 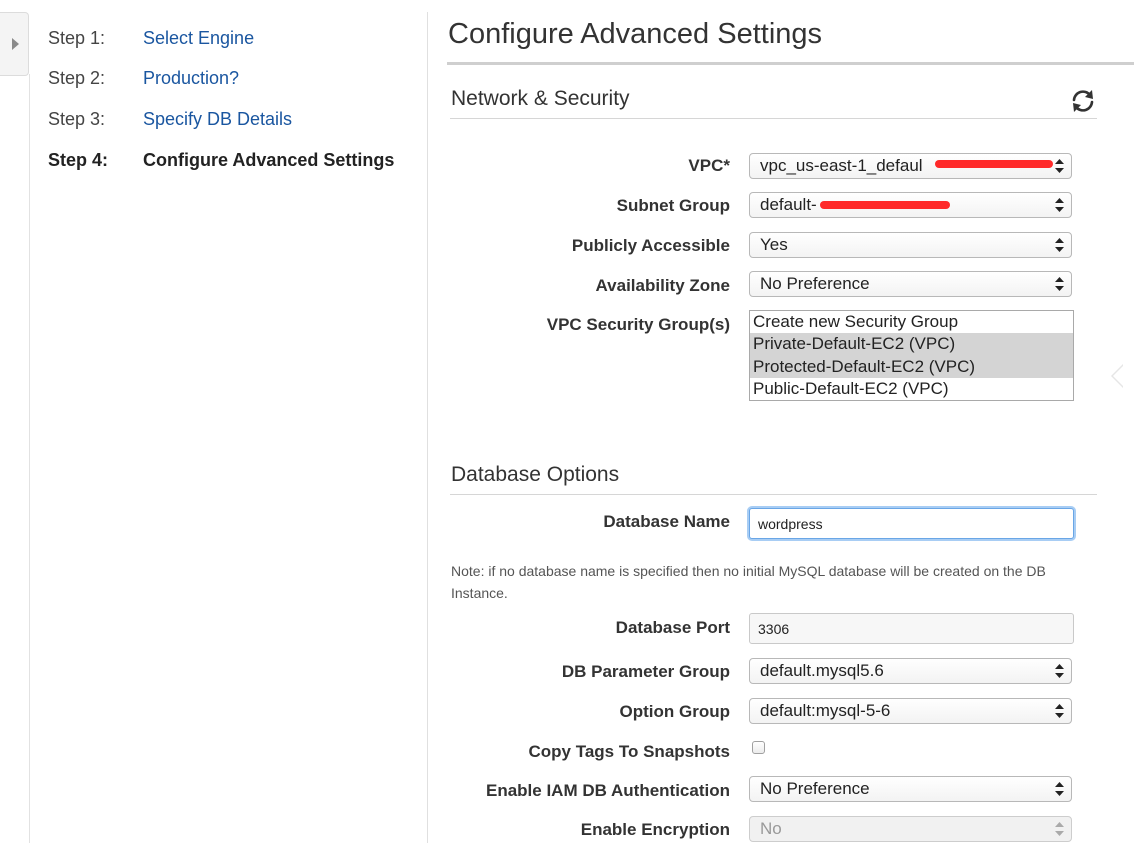 What do you see at coordinates (655, 829) in the screenshot?
I see `encryption-label: Enable Encryption` at bounding box center [655, 829].